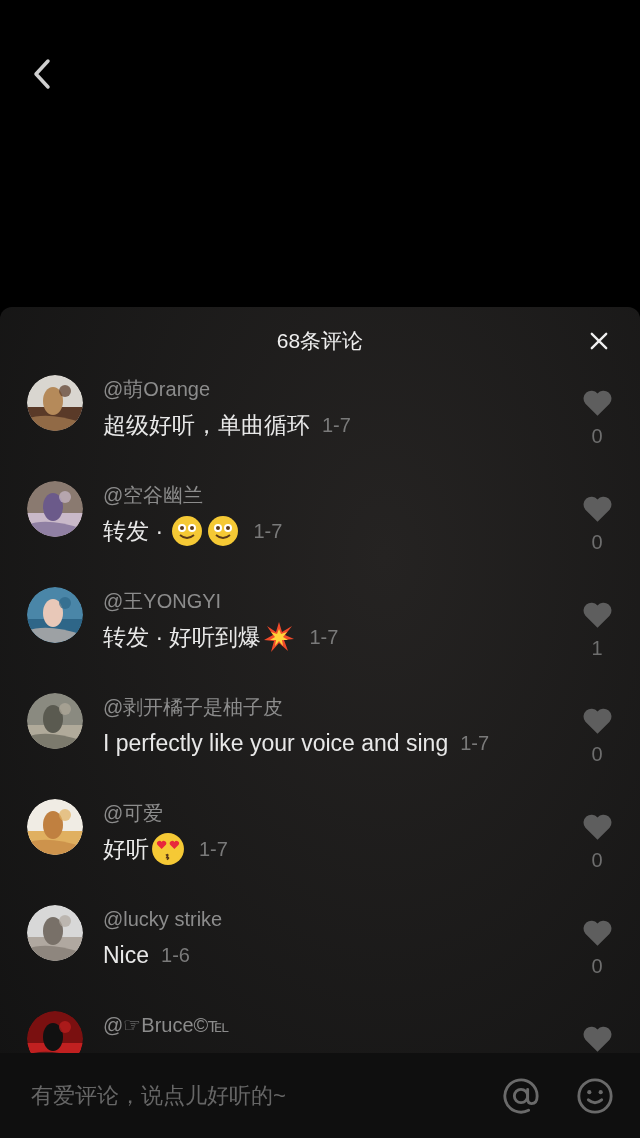 The height and width of the screenshot is (1138, 640). I want to click on username: @王YONGYI, so click(162, 601).